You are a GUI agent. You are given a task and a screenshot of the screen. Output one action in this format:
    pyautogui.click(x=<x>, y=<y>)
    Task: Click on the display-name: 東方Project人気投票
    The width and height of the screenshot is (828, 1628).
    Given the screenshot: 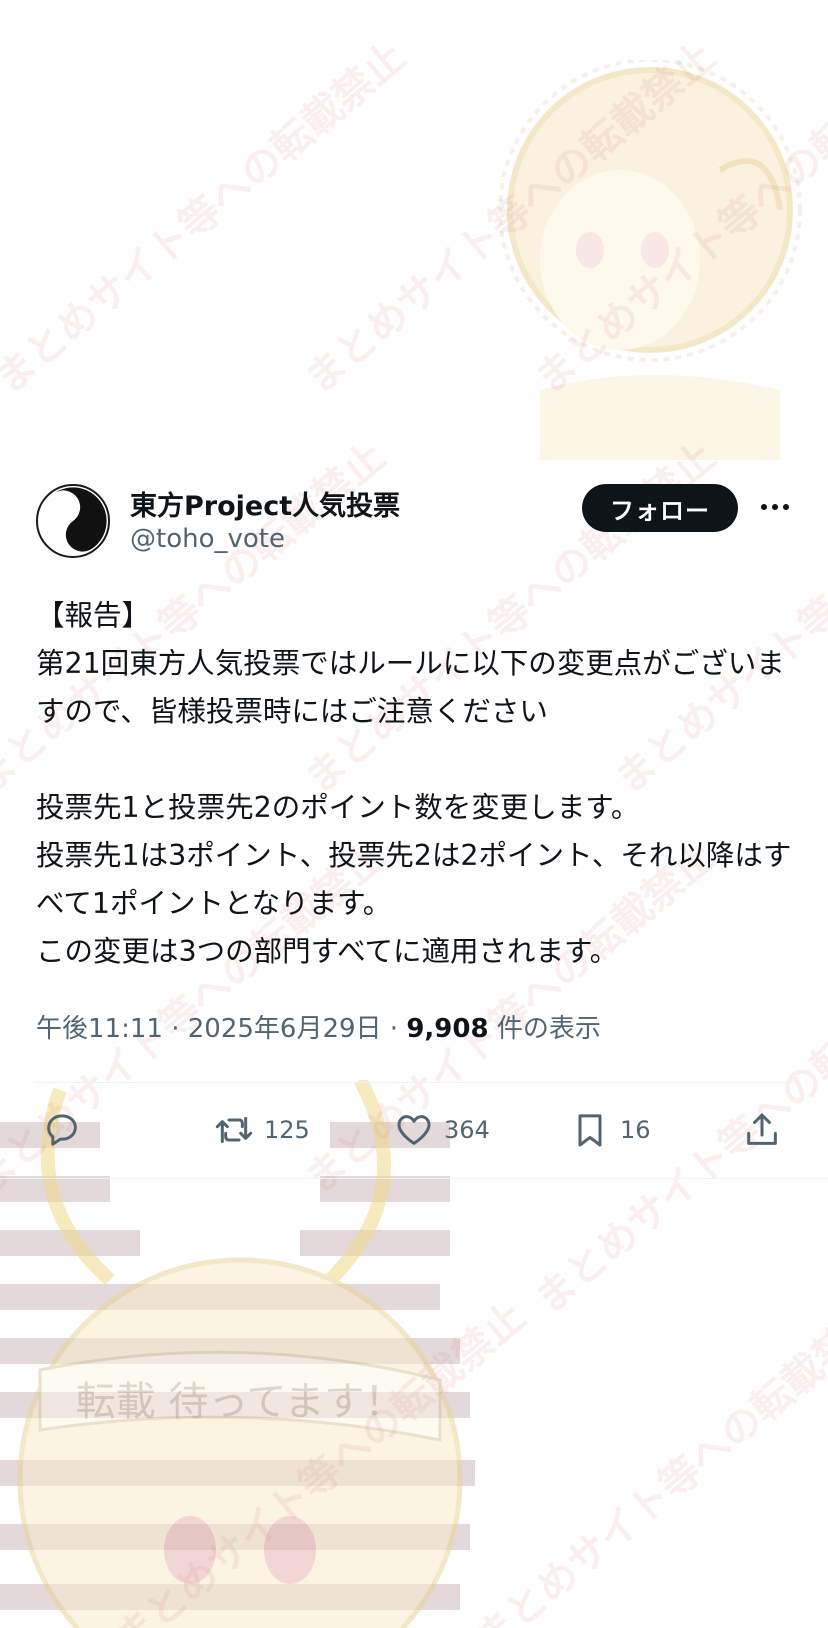 What is the action you would take?
    pyautogui.click(x=265, y=503)
    